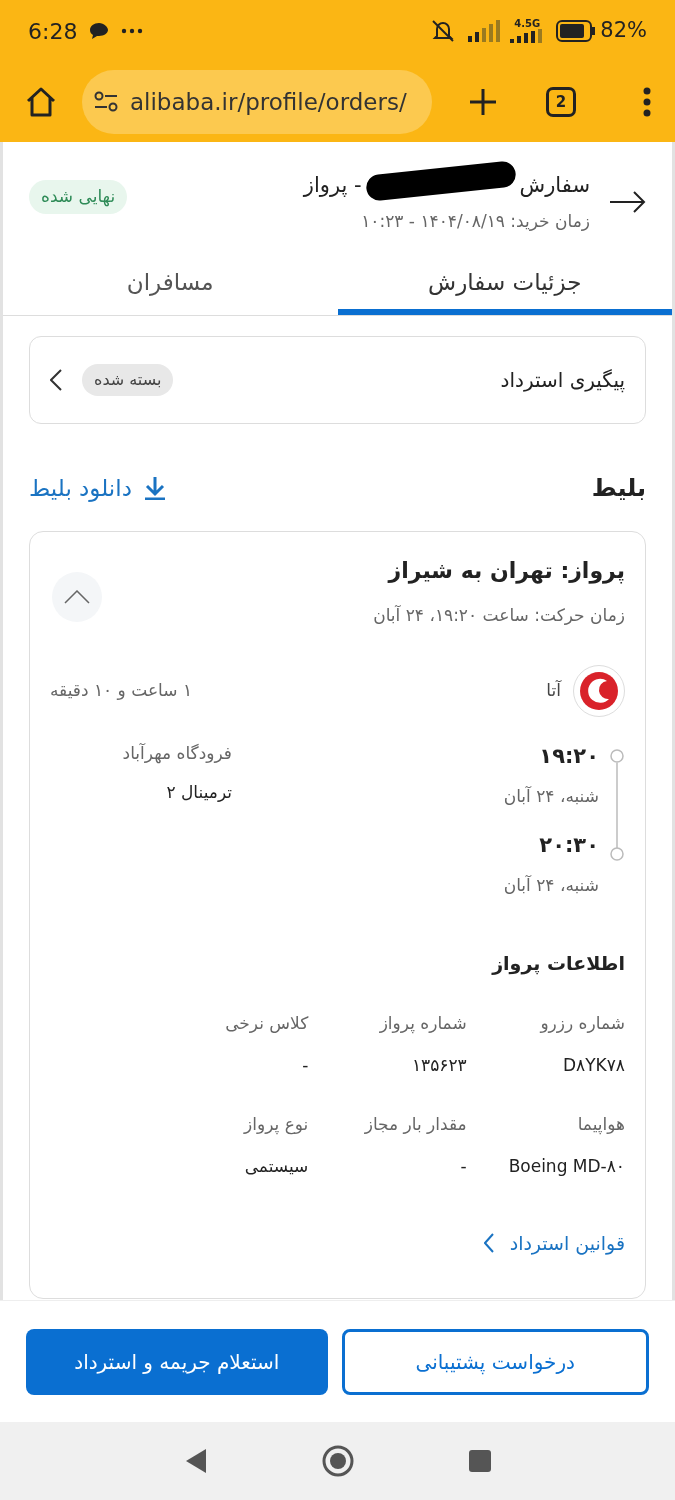 Image resolution: width=675 pixels, height=1500 pixels. Describe the element at coordinates (415, 1124) in the screenshot. I see `field-label: مقدار بار مجاز` at that location.